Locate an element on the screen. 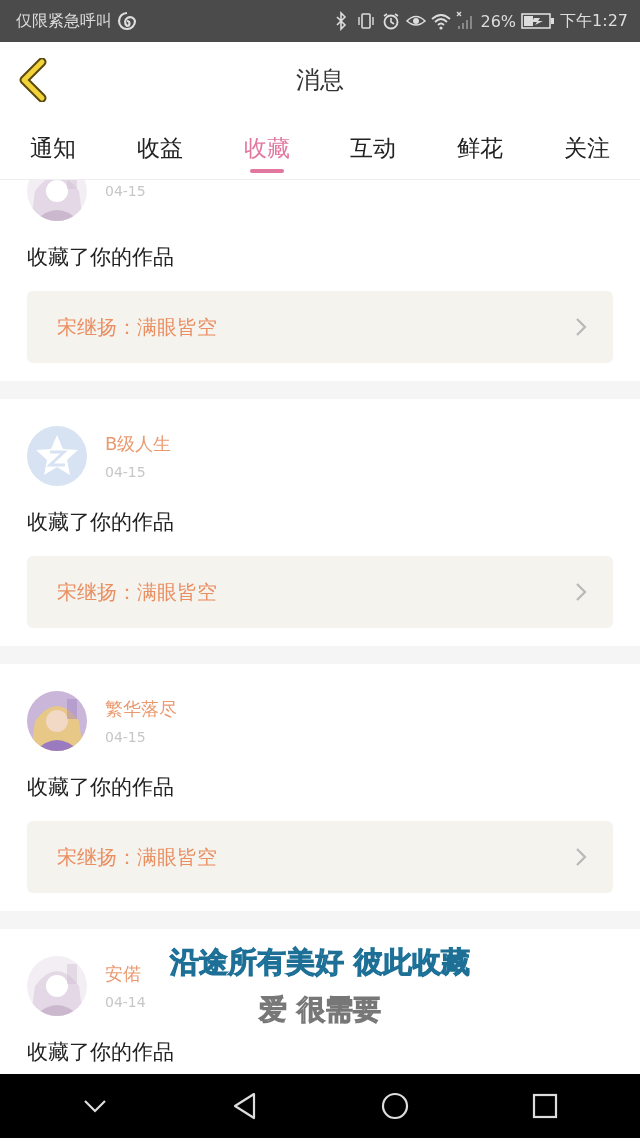 The image size is (640, 1138). user-name: 安偌 is located at coordinates (123, 974).